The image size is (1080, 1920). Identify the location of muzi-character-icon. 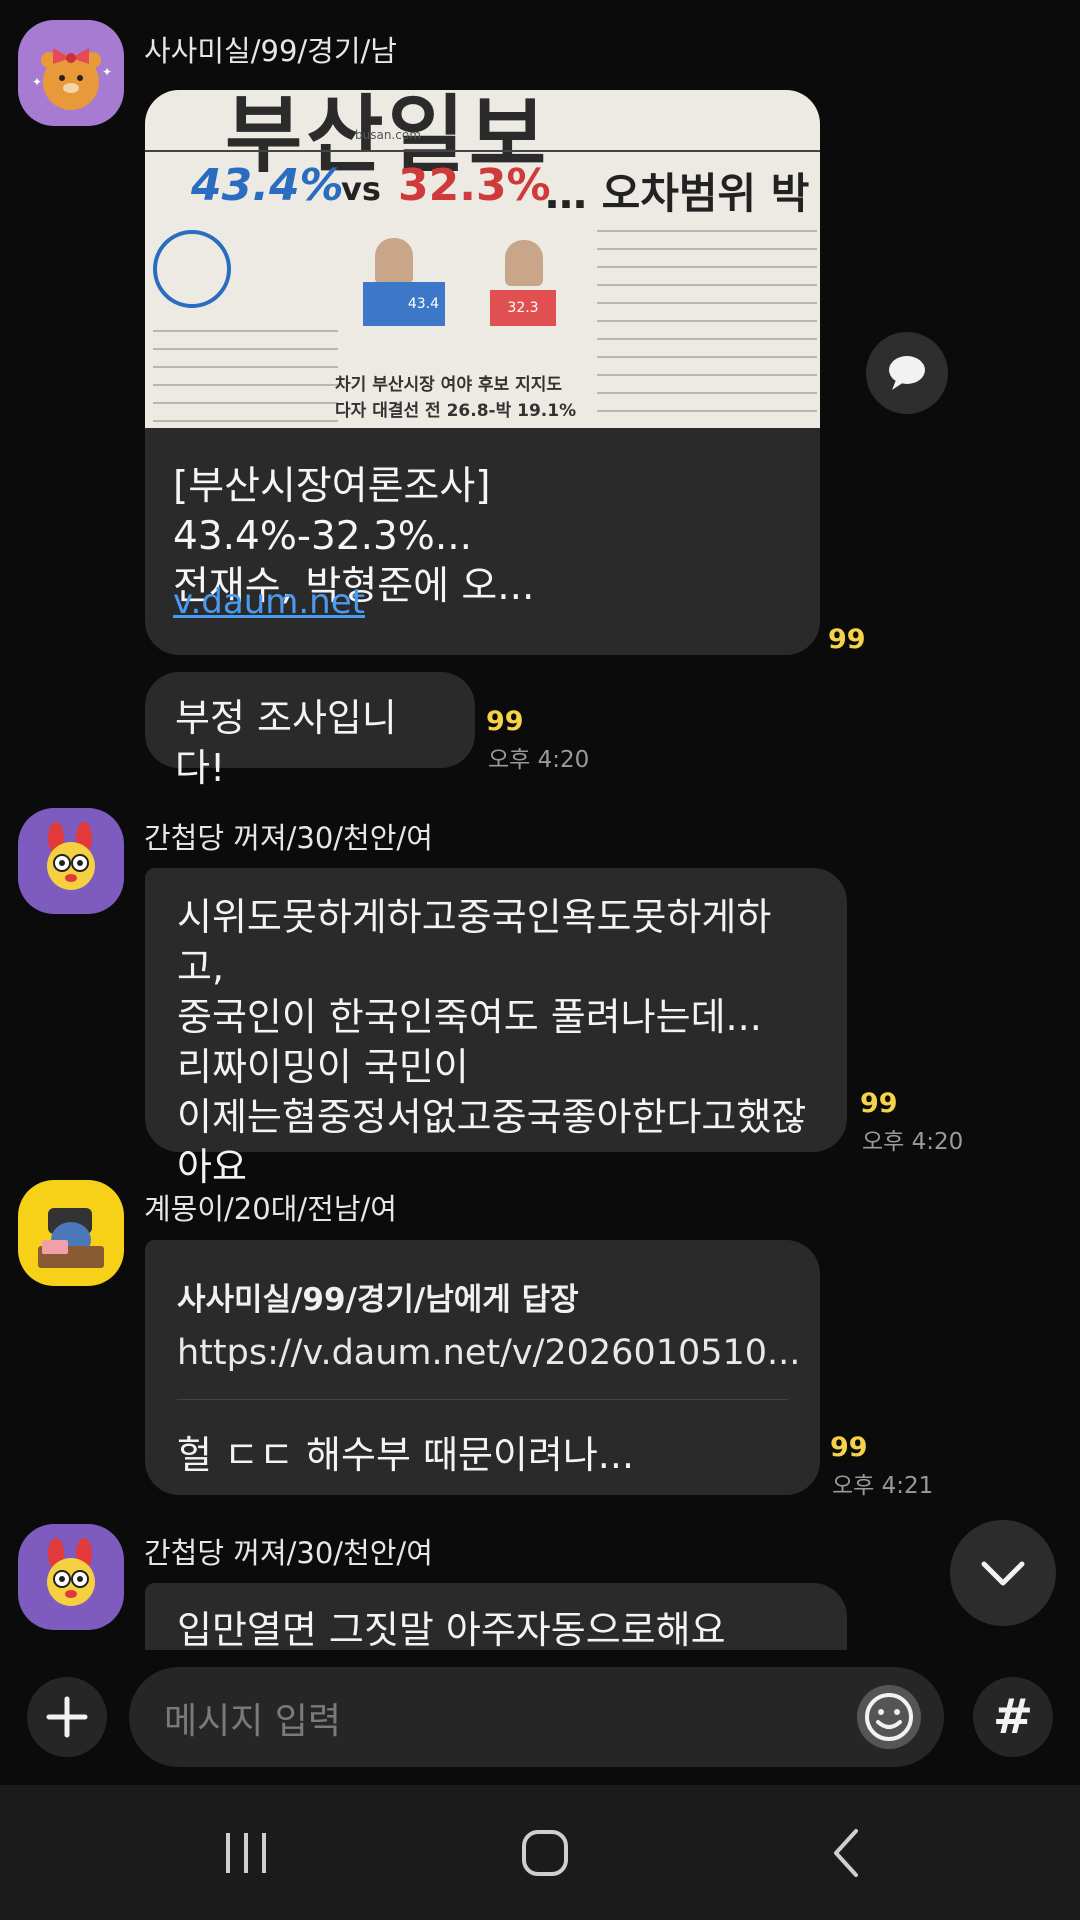
(71, 856).